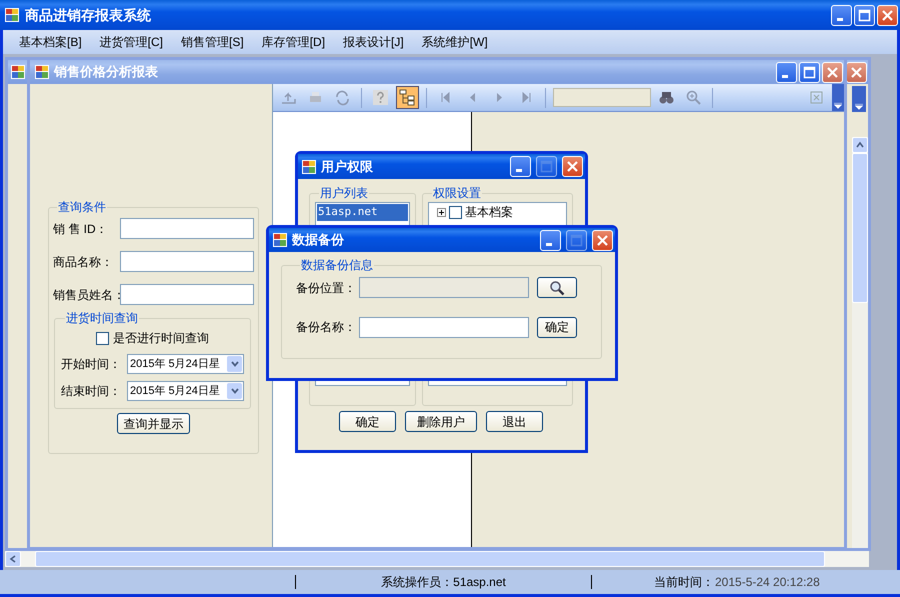 This screenshot has height=597, width=900. What do you see at coordinates (88, 15) in the screenshot?
I see `window-title: 商品进销存报表系统` at bounding box center [88, 15].